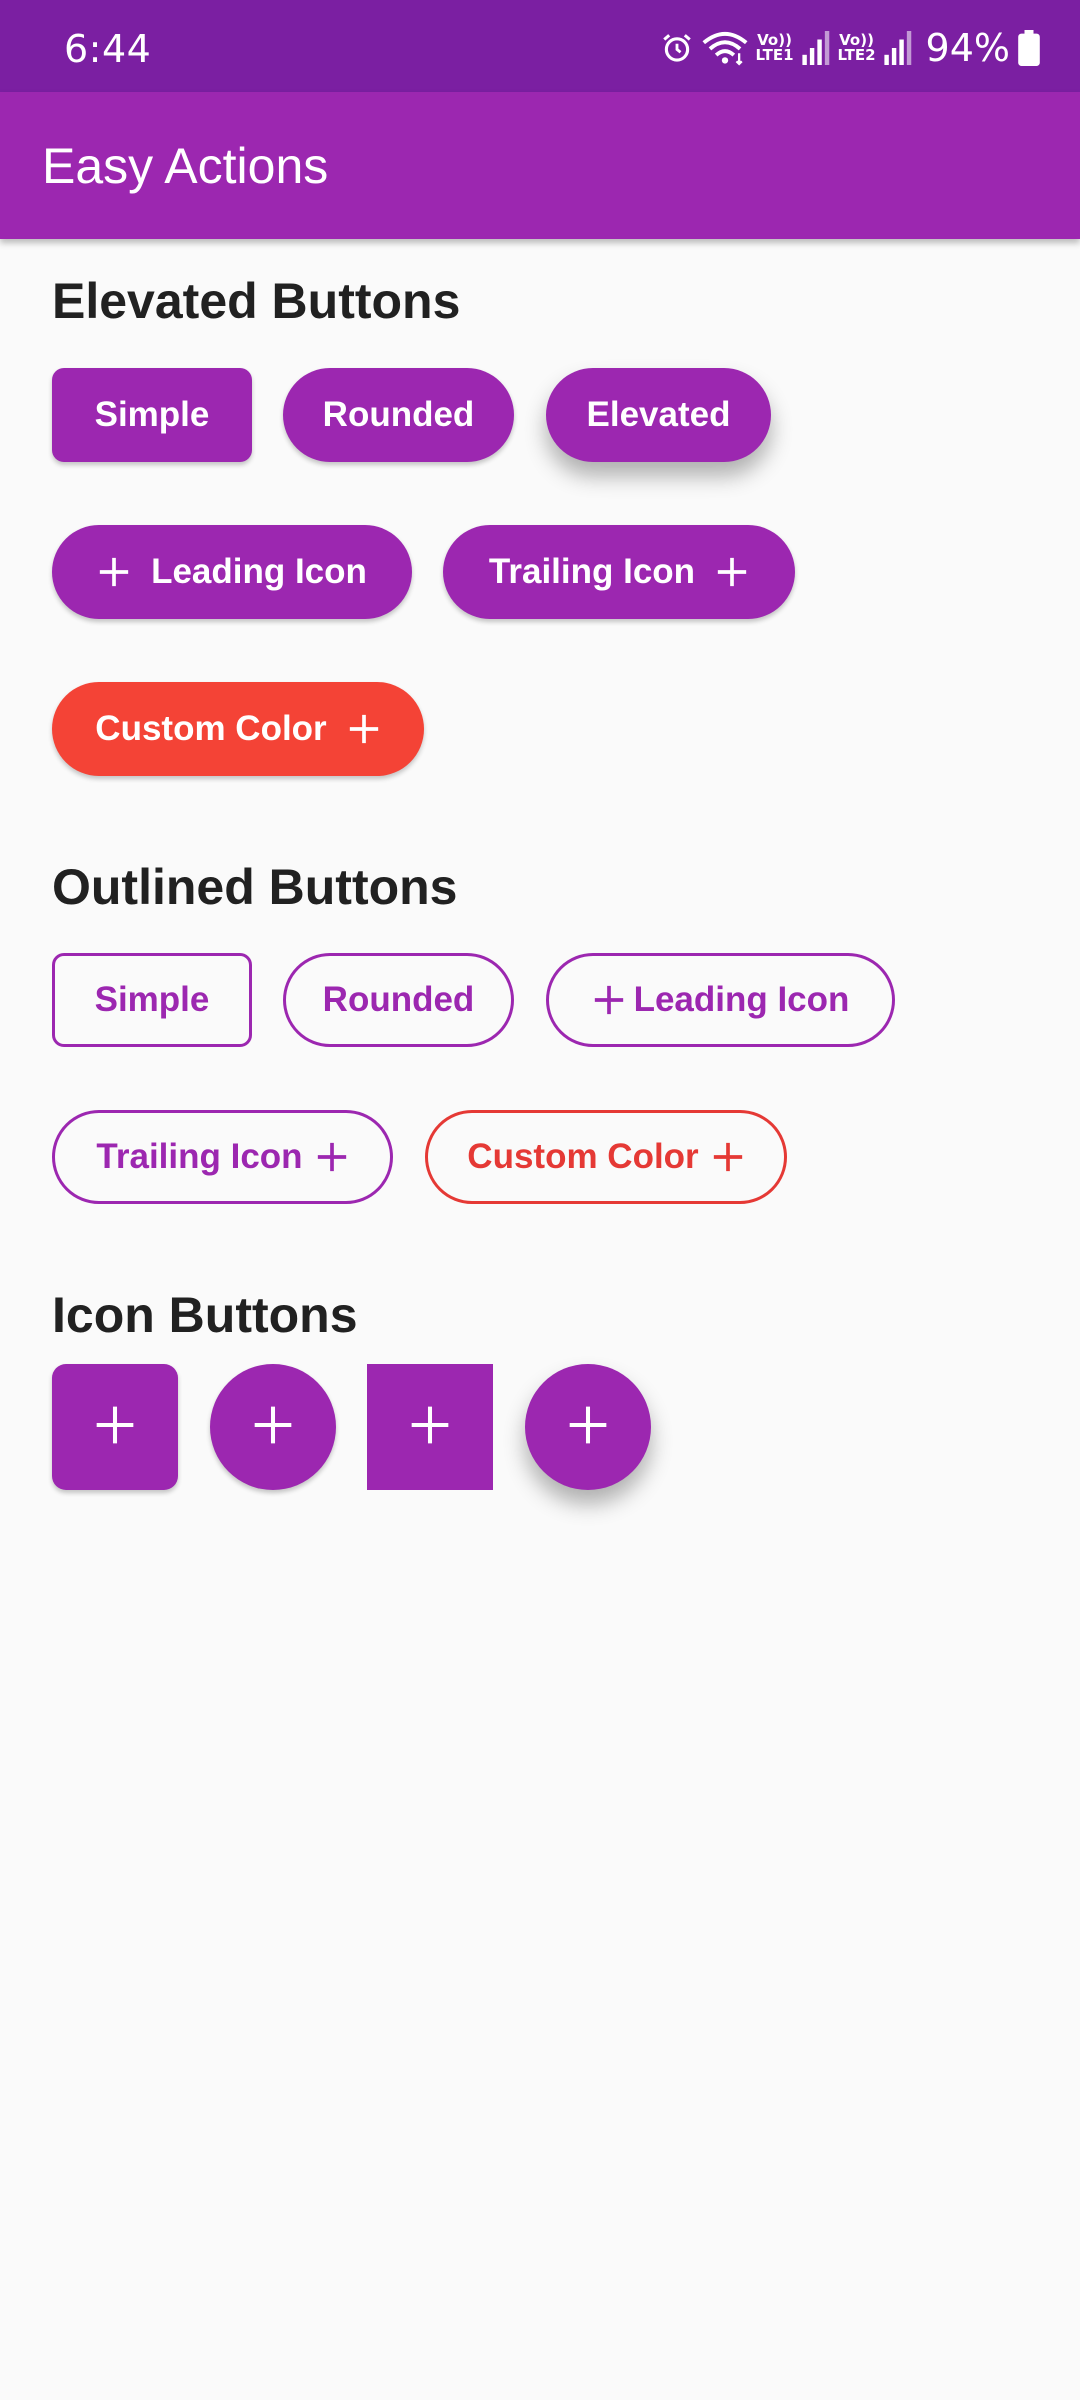 The image size is (1080, 2400). I want to click on outlined-leading-icon-button: Leading Icon, so click(720, 1000).